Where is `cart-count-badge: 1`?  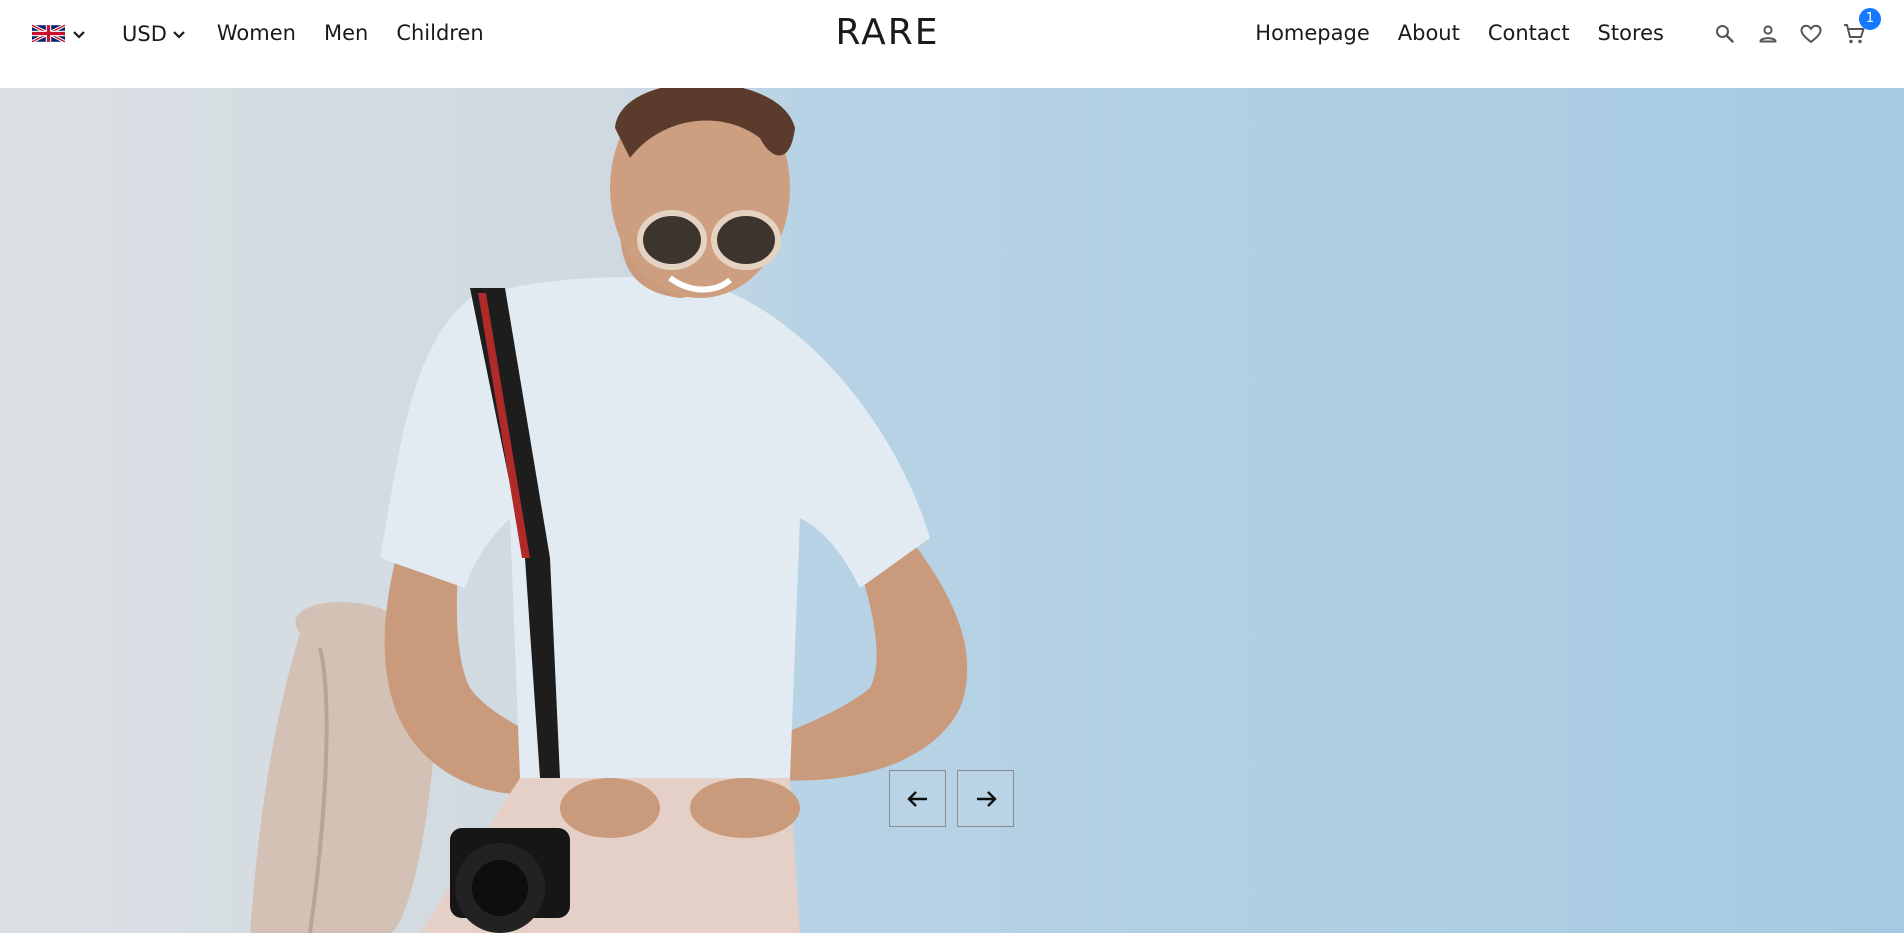 cart-count-badge: 1 is located at coordinates (1870, 18).